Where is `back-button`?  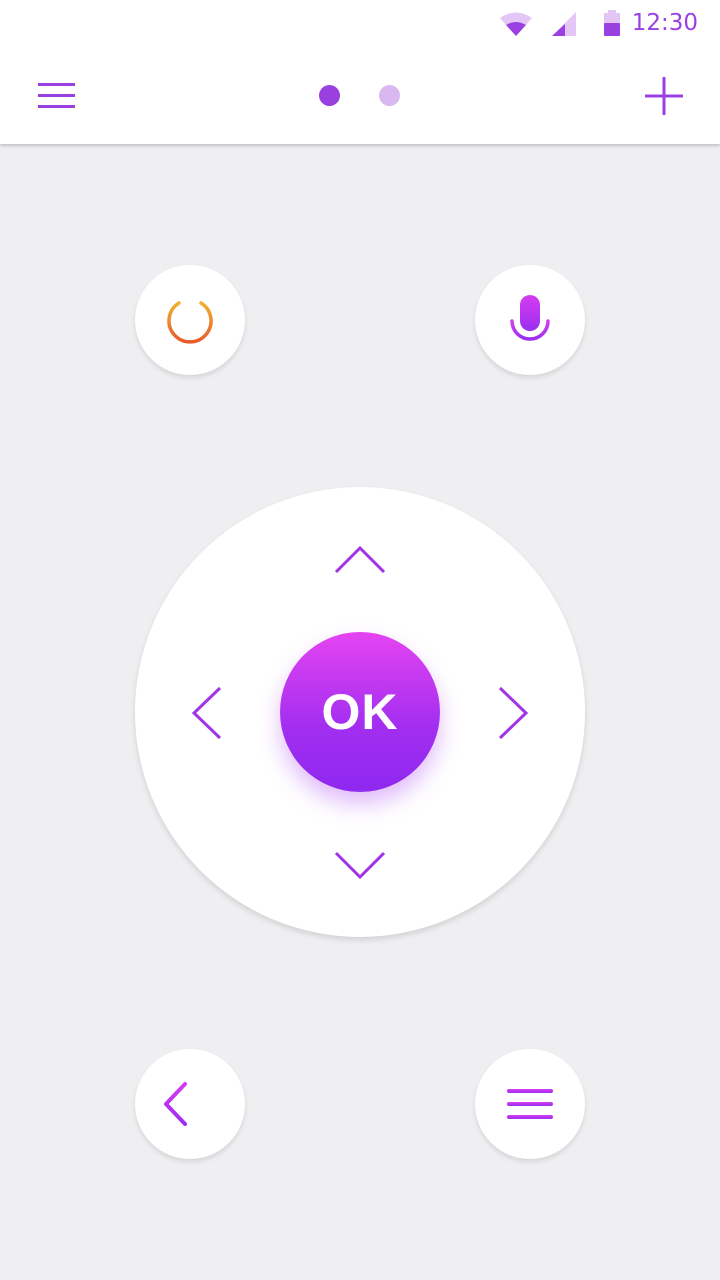 back-button is located at coordinates (190, 1104).